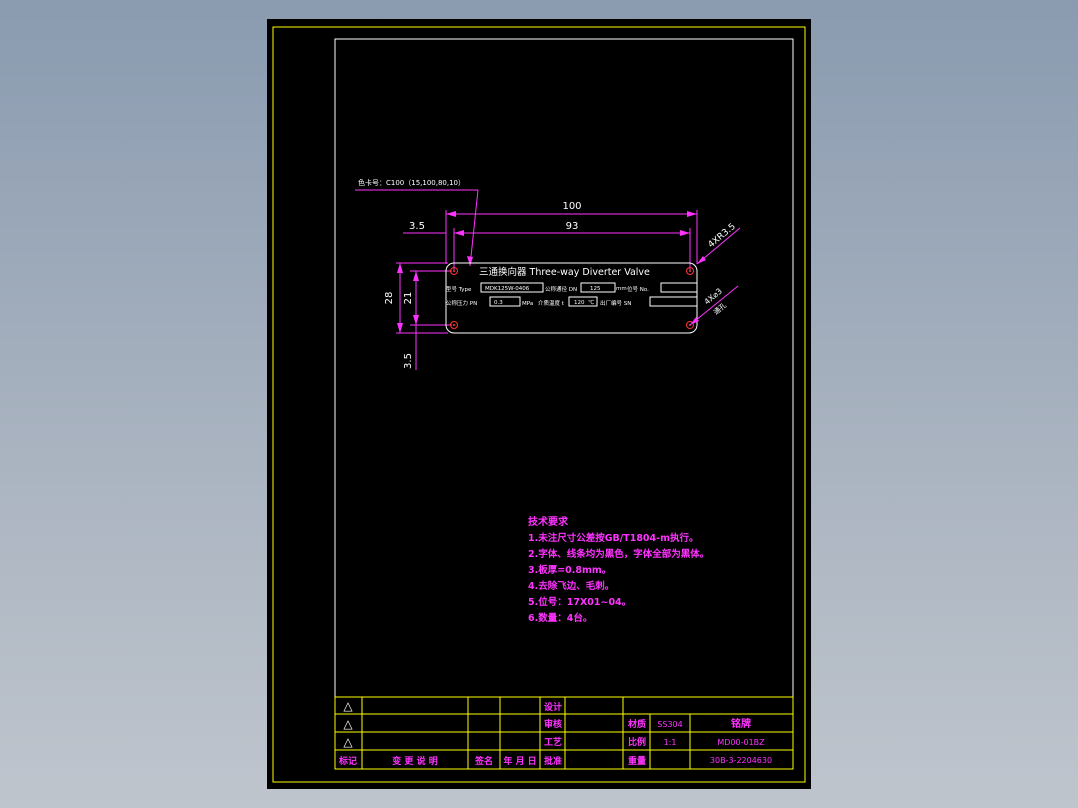 The width and height of the screenshot is (1078, 808). I want to click on tech-item: 1.未注尺寸公差按GB/T1804-m执行。, so click(613, 538).